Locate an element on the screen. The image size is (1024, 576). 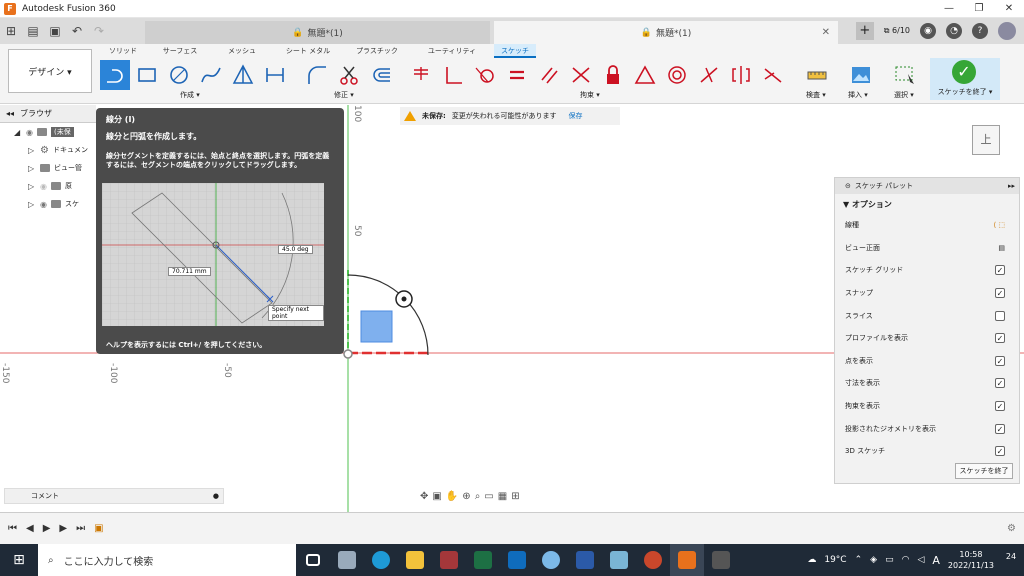
palette-option-row: 投影されたジオメトリを表示 ✓ is located at coordinates (927, 428).